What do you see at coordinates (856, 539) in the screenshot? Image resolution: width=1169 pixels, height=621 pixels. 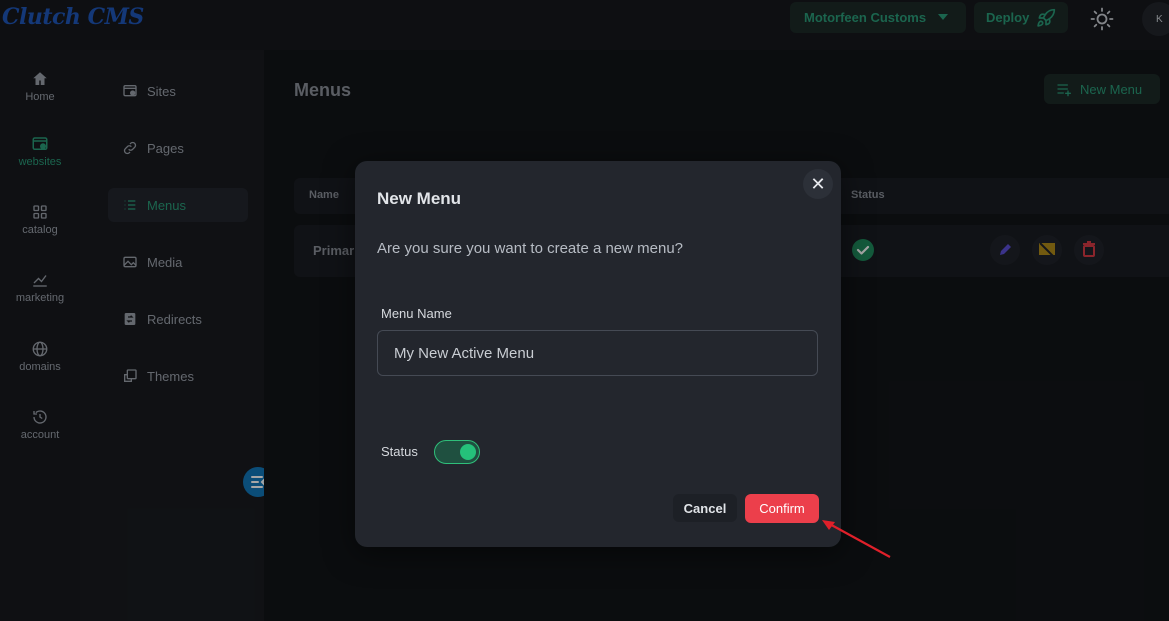 I see `annotation-arrow` at bounding box center [856, 539].